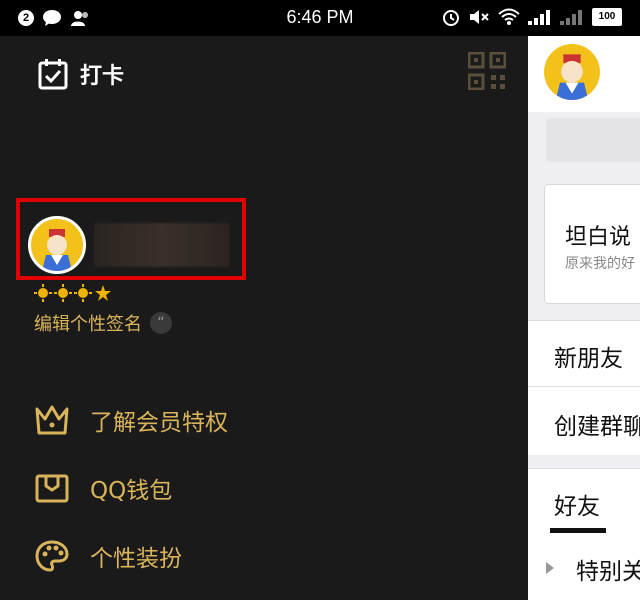  Describe the element at coordinates (578, 530) in the screenshot. I see `tab-underline` at that location.